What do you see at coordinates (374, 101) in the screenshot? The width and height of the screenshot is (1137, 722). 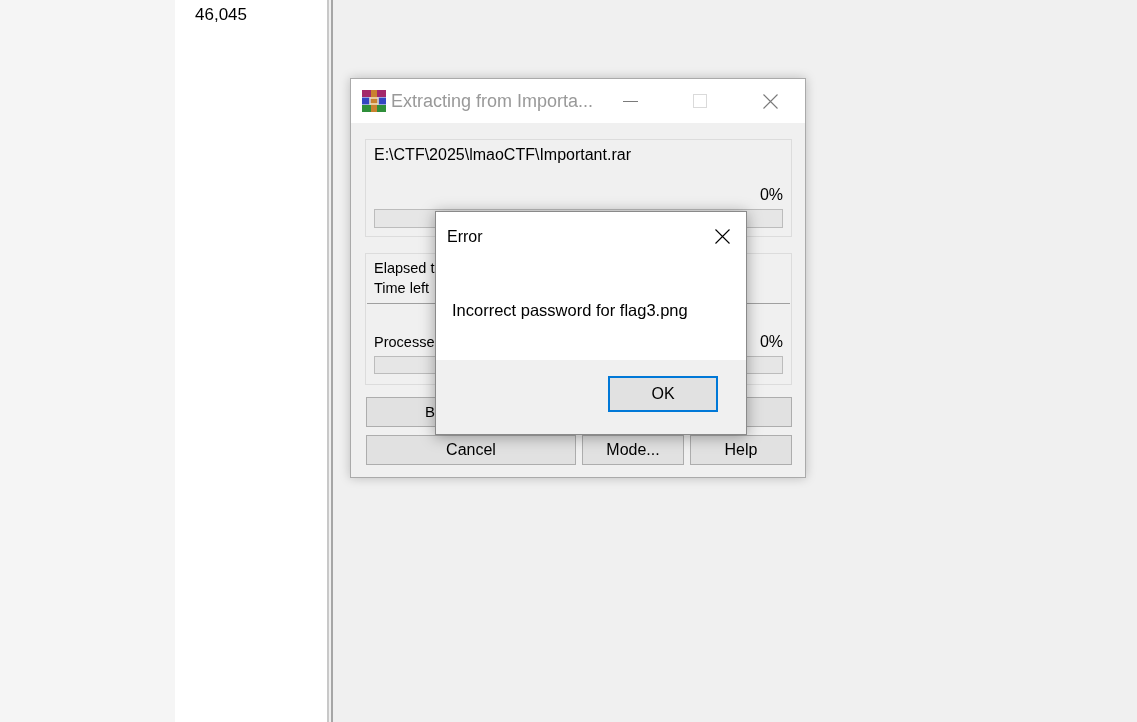 I see `stacked-books-icon` at bounding box center [374, 101].